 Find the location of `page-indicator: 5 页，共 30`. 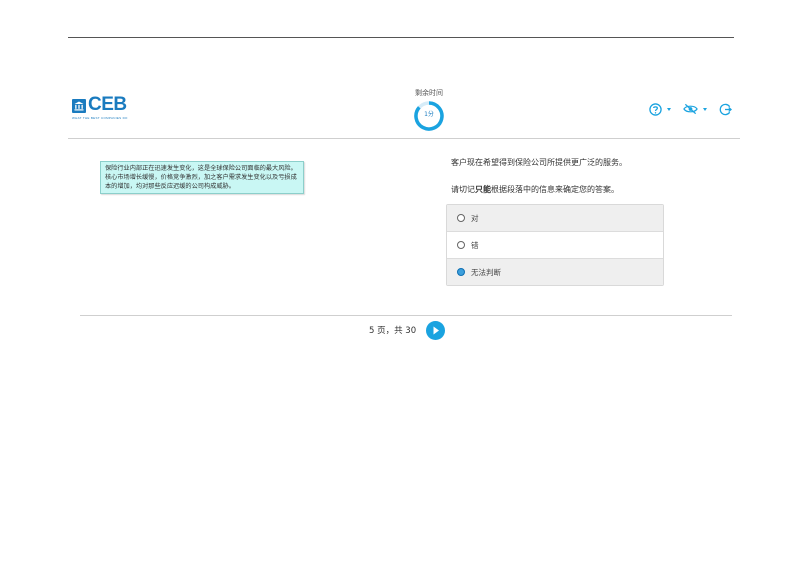

page-indicator: 5 页，共 30 is located at coordinates (393, 331).